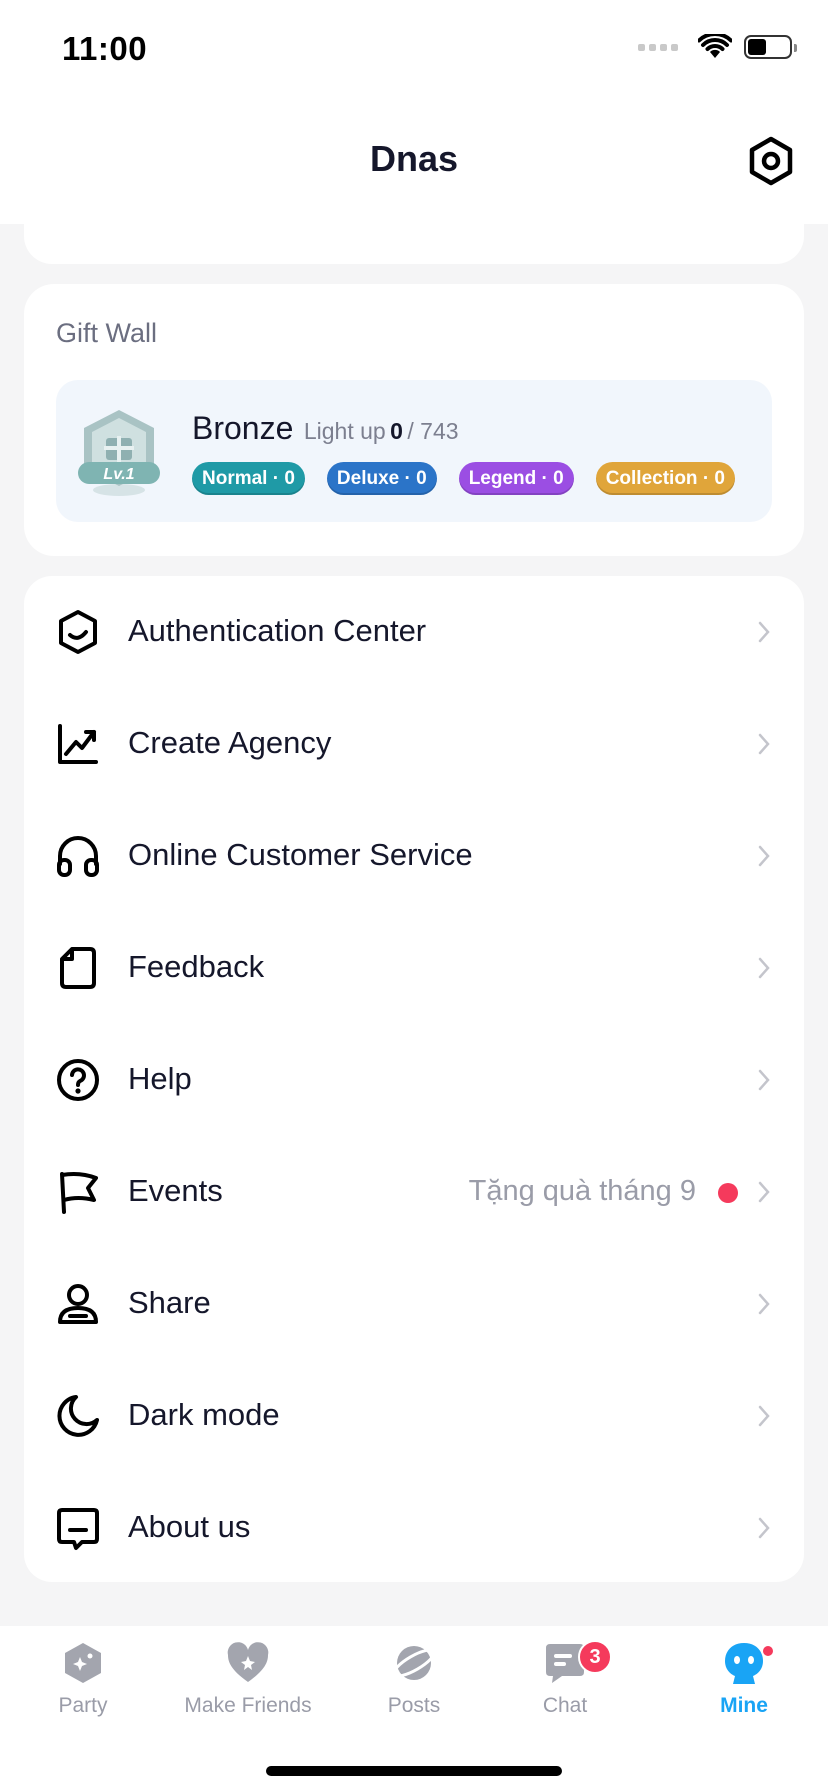 Image resolution: width=828 pixels, height=1792 pixels. Describe the element at coordinates (582, 1191) in the screenshot. I see `events-promo-text: Tặng quà tháng 9` at that location.